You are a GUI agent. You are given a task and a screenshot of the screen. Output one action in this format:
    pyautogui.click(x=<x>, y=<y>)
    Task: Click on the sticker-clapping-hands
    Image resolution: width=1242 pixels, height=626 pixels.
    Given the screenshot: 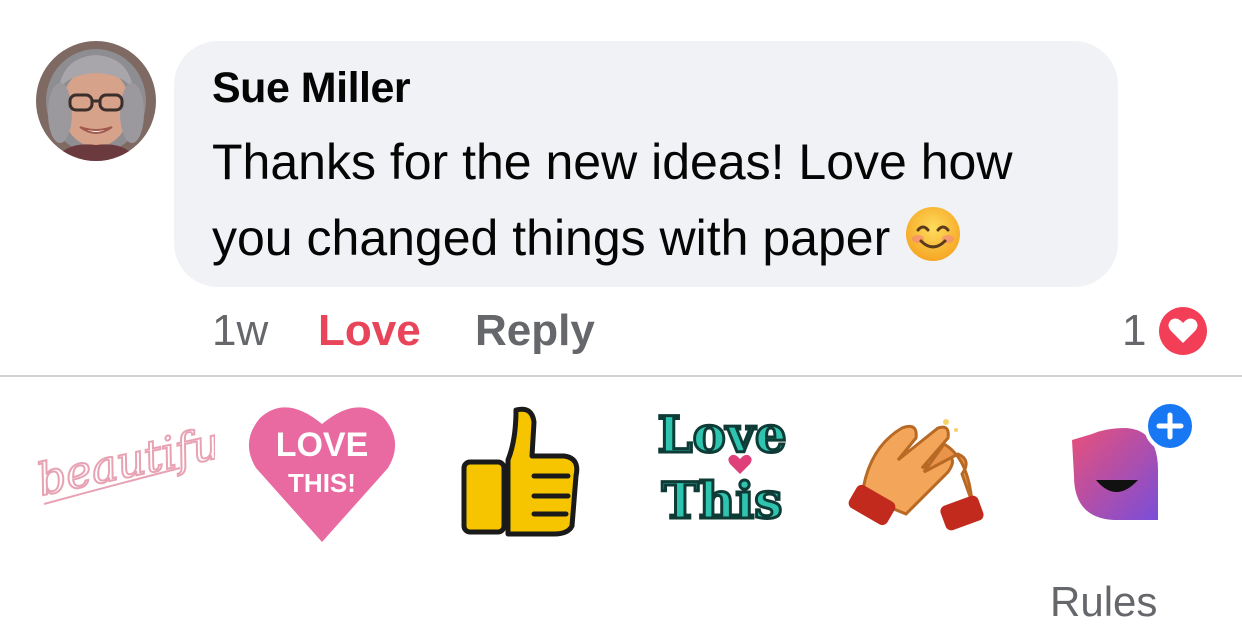 What is the action you would take?
    pyautogui.click(x=917, y=474)
    